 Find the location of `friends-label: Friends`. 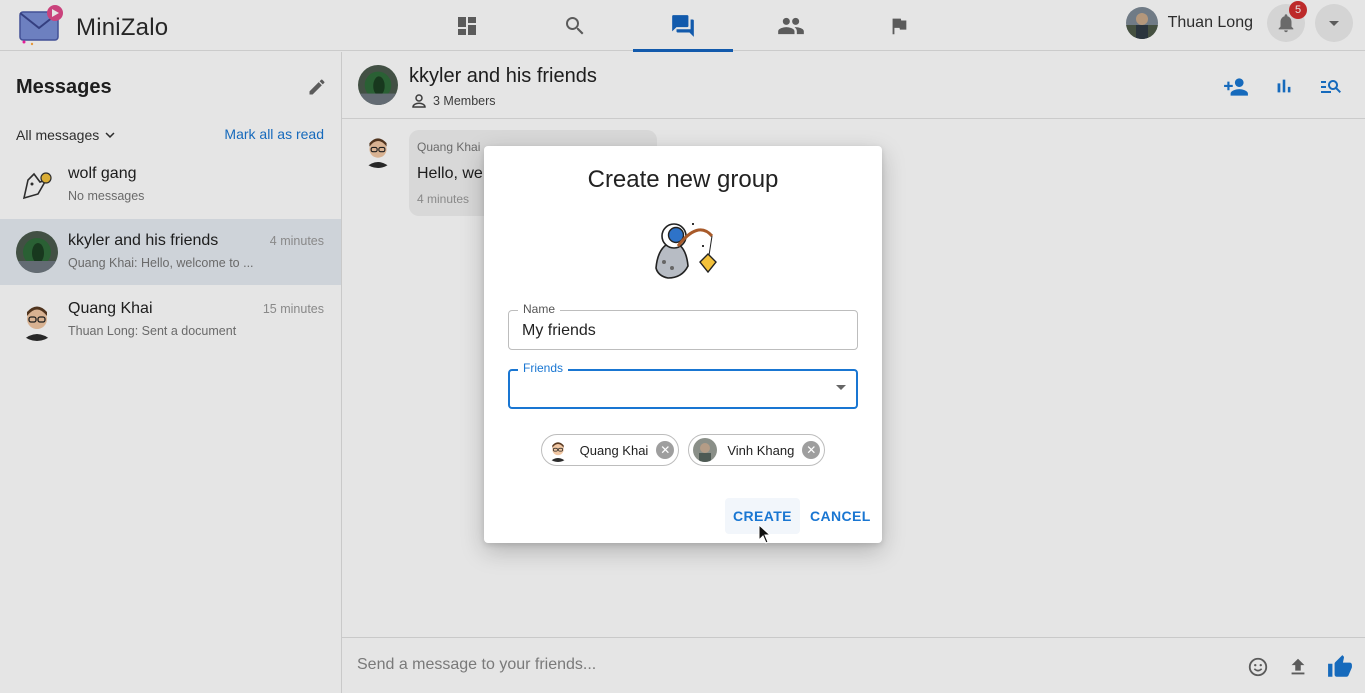

friends-label: Friends is located at coordinates (543, 368).